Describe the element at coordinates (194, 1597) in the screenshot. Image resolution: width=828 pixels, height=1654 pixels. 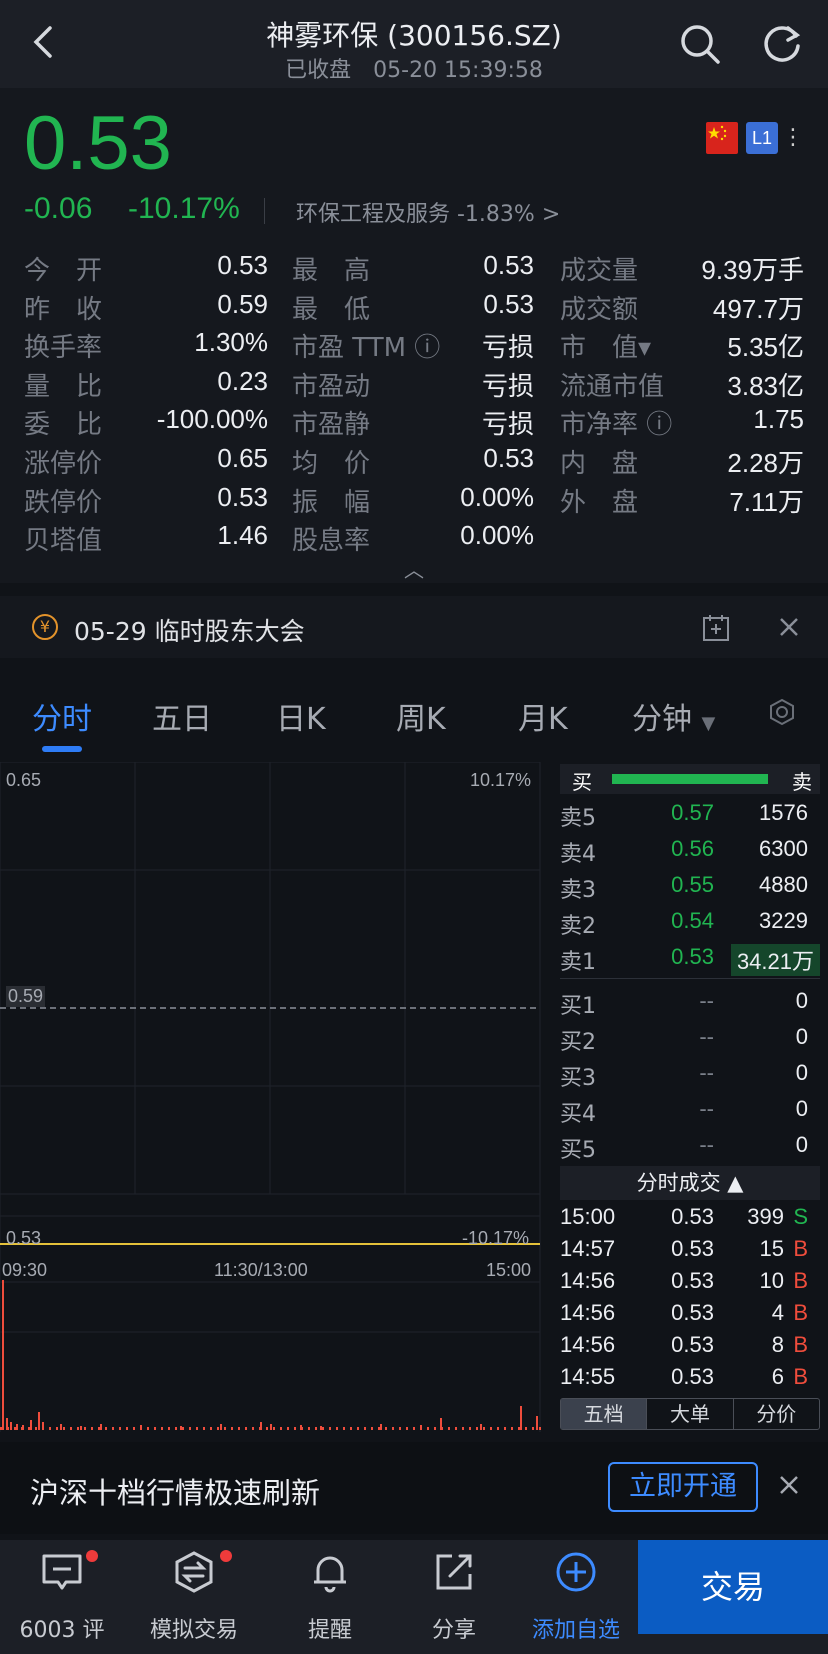
I see `simulated-trade-button: 模拟交易` at that location.